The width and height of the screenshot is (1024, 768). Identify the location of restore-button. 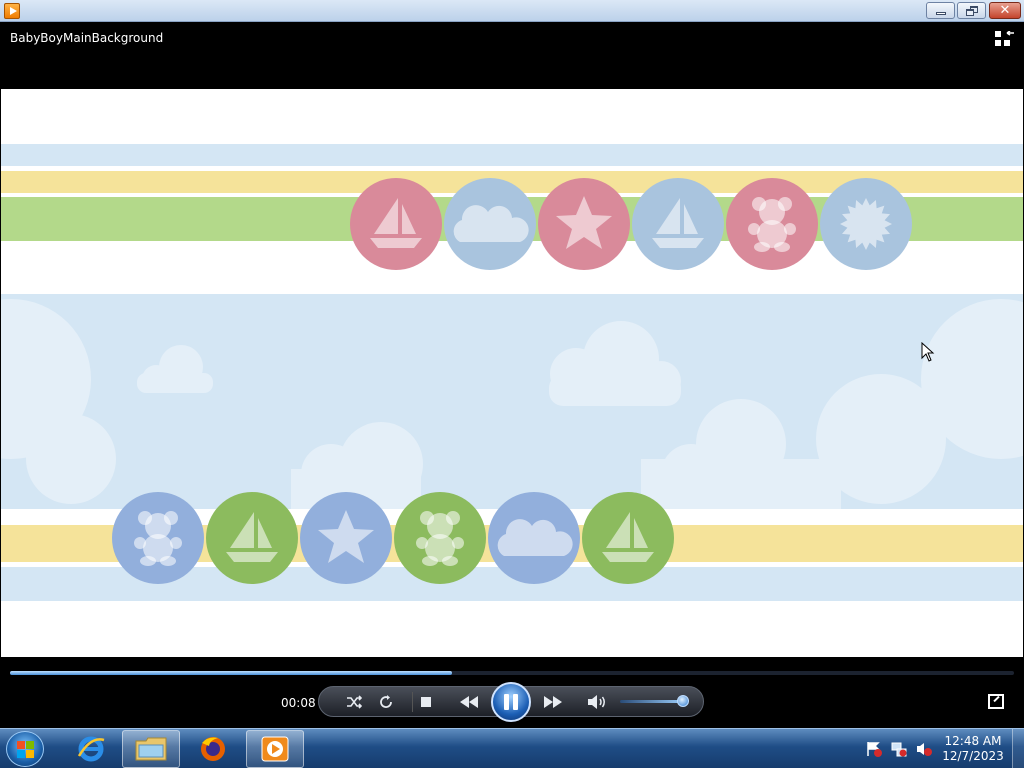
(971, 10).